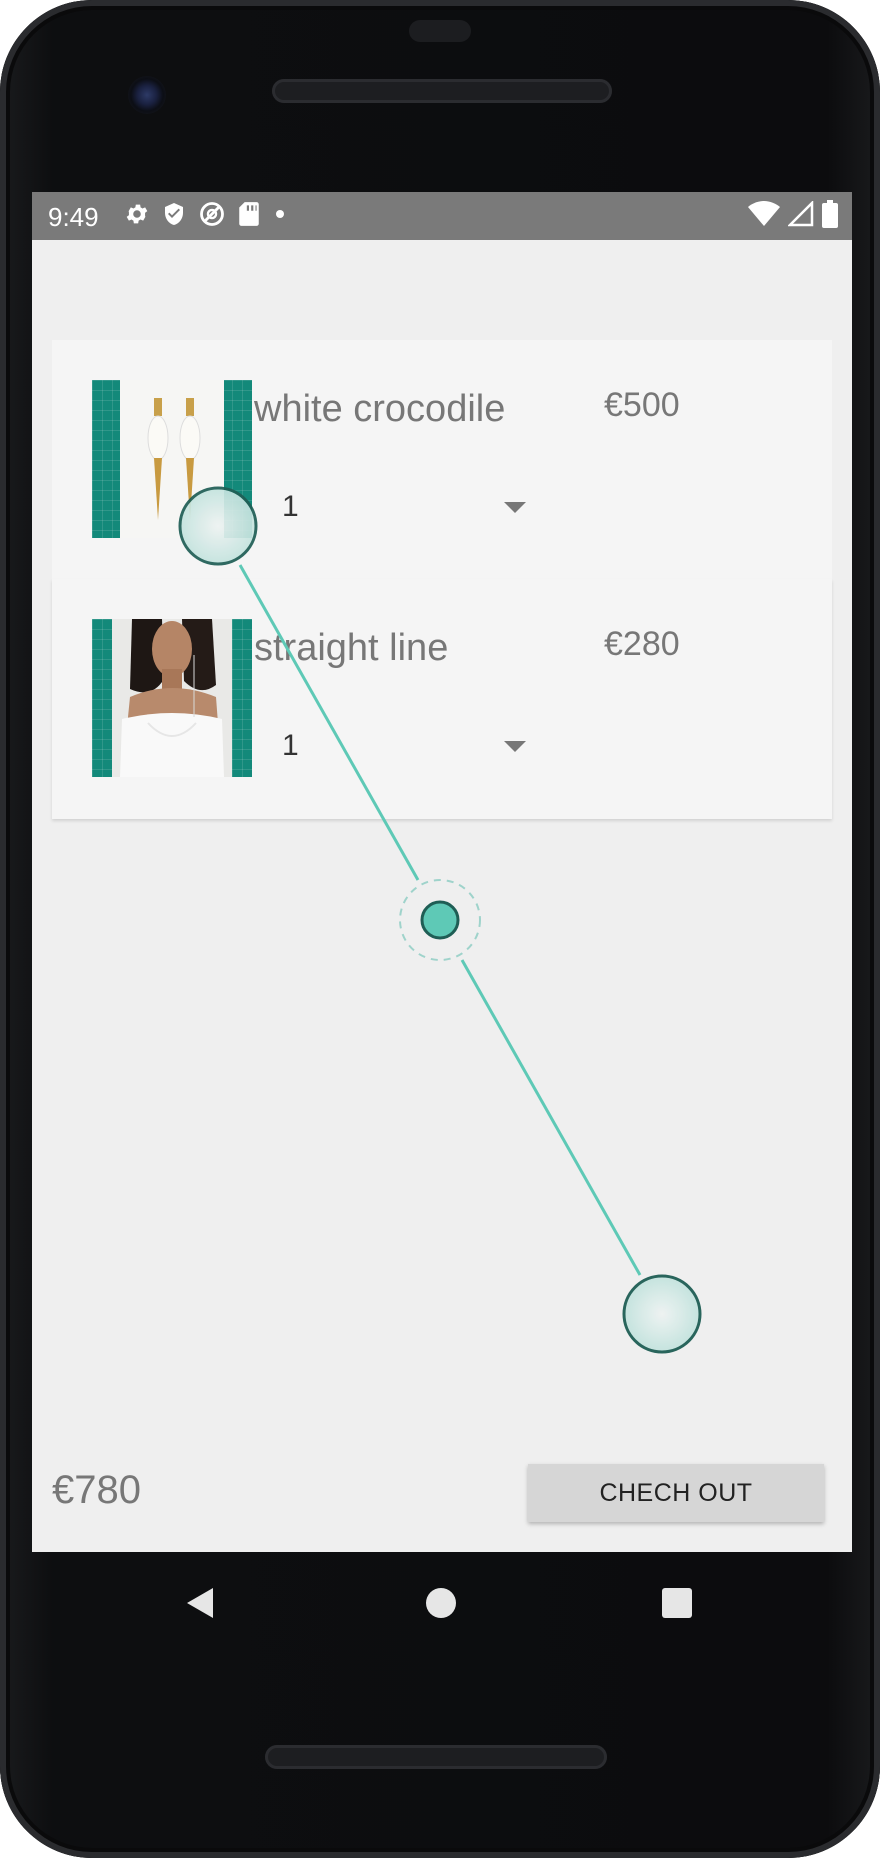 Image resolution: width=880 pixels, height=1858 pixels. Describe the element at coordinates (280, 216) in the screenshot. I see `dot-icon` at that location.